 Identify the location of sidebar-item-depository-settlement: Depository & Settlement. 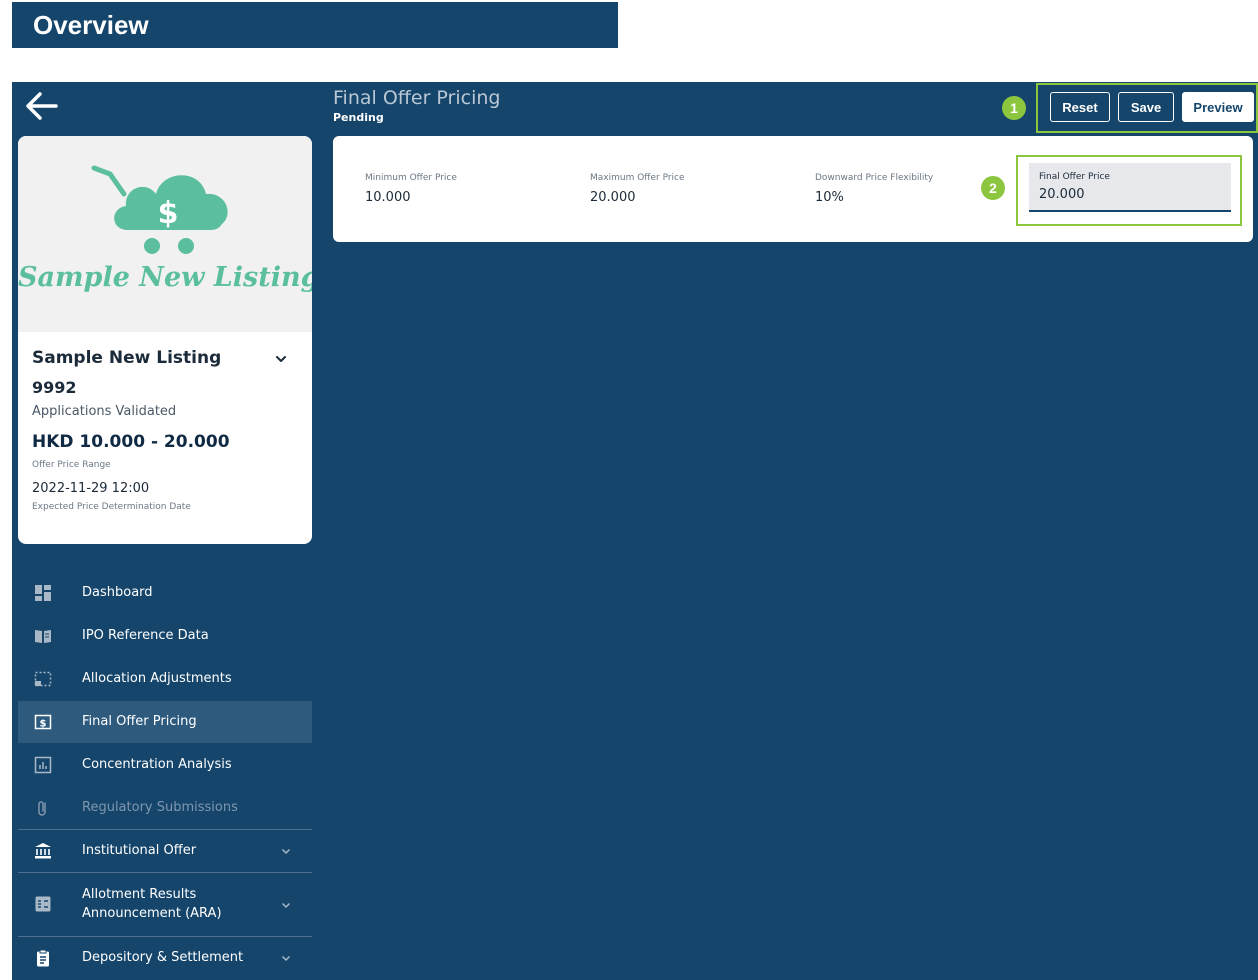
(165, 958).